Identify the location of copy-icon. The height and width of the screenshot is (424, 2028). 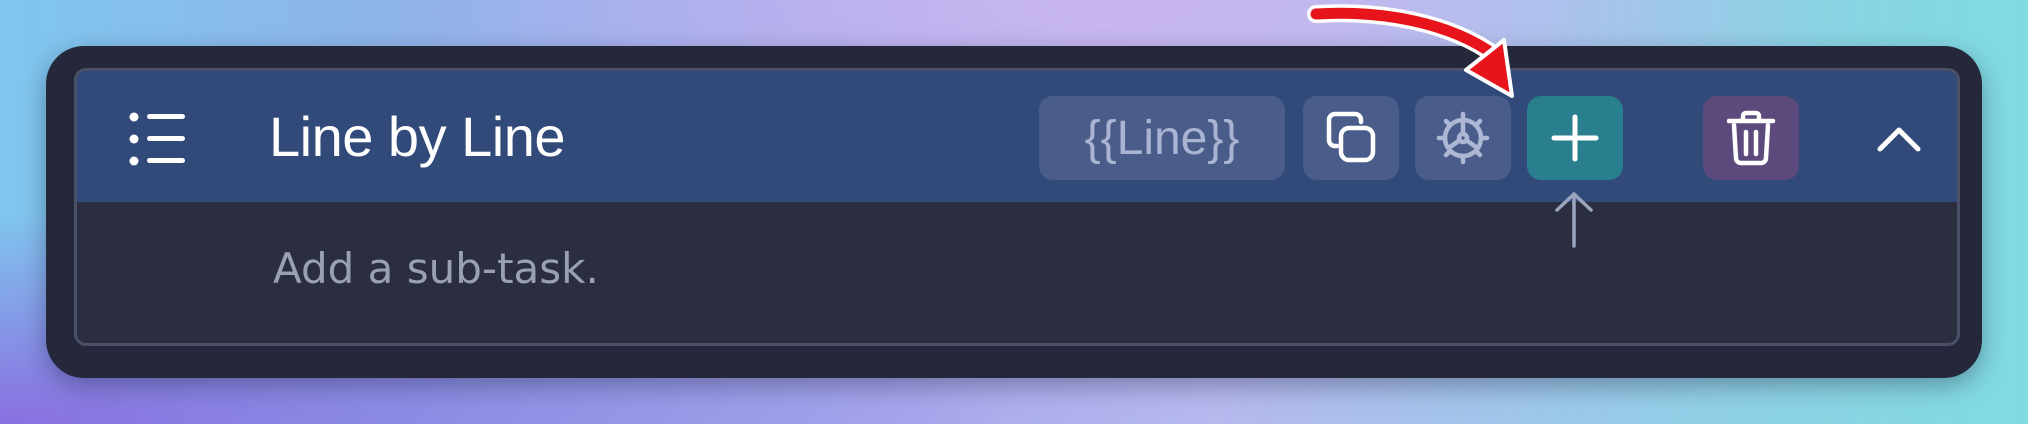
(1351, 137).